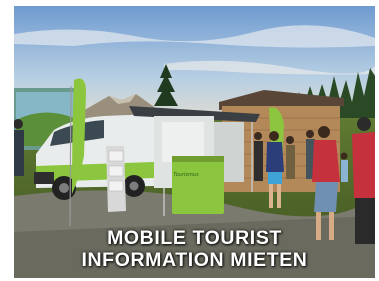 This screenshot has width=379, height=281. I want to click on counter-sign-text: Tourismus, so click(186, 175).